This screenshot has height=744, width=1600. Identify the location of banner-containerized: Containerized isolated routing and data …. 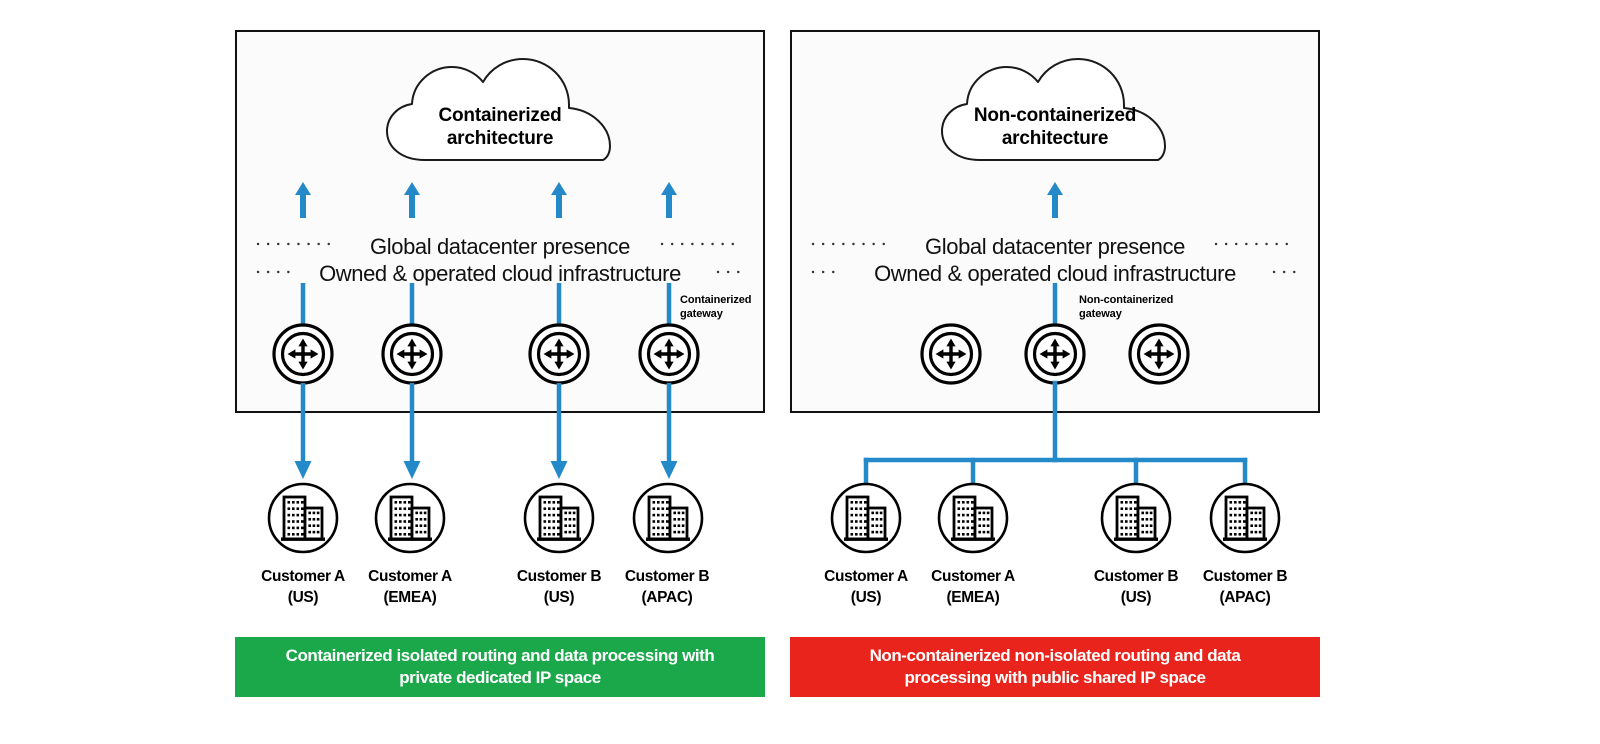
(500, 667).